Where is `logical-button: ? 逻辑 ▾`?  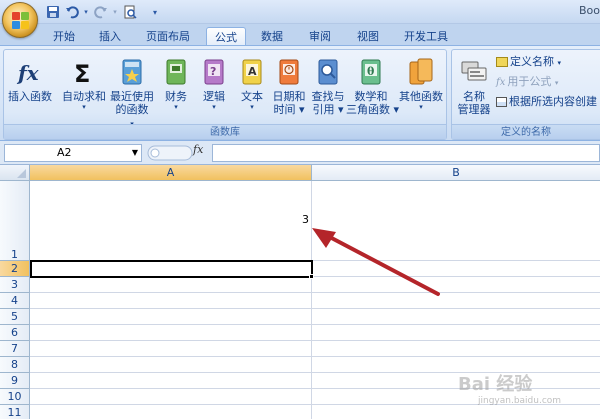
logical-button: ? 逻辑 ▾ is located at coordinates (214, 84).